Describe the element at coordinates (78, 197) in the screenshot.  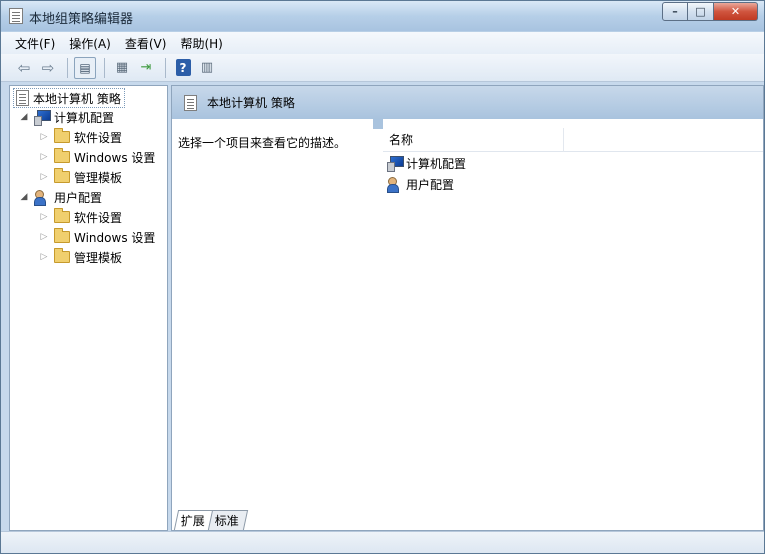
I see `tree-item-label: 用户配置` at that location.